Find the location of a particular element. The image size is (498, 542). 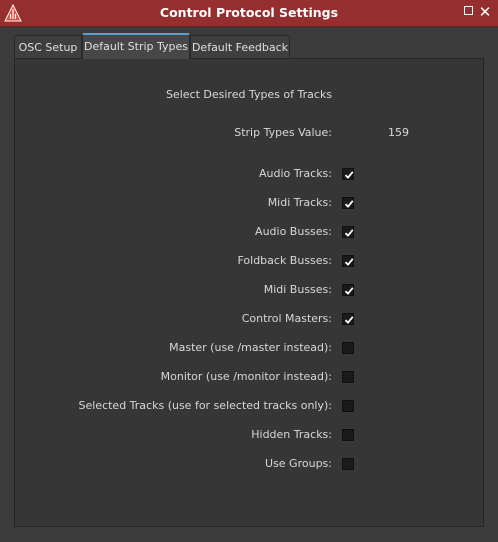

panel-header: Select Desired Types of Tracks is located at coordinates (249, 94).